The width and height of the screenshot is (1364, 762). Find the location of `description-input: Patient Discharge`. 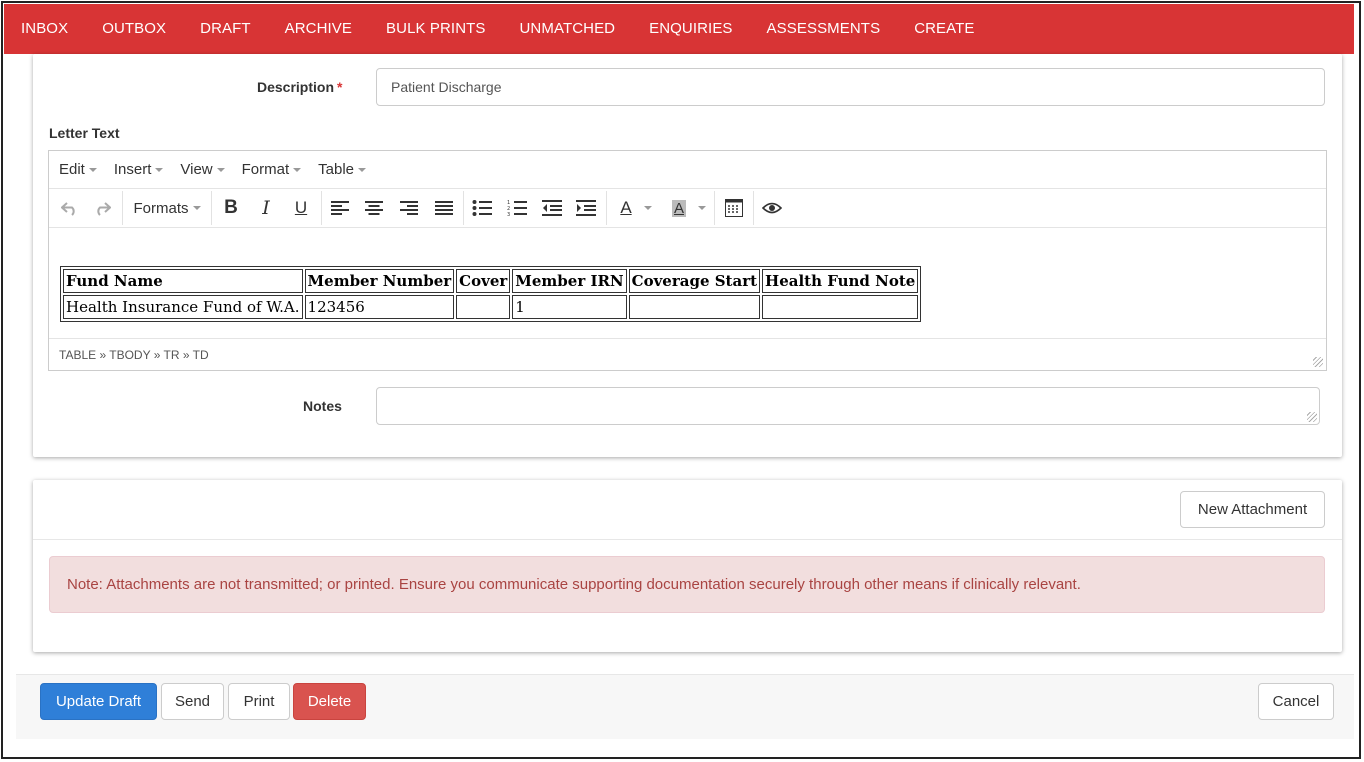

description-input: Patient Discharge is located at coordinates (850, 87).